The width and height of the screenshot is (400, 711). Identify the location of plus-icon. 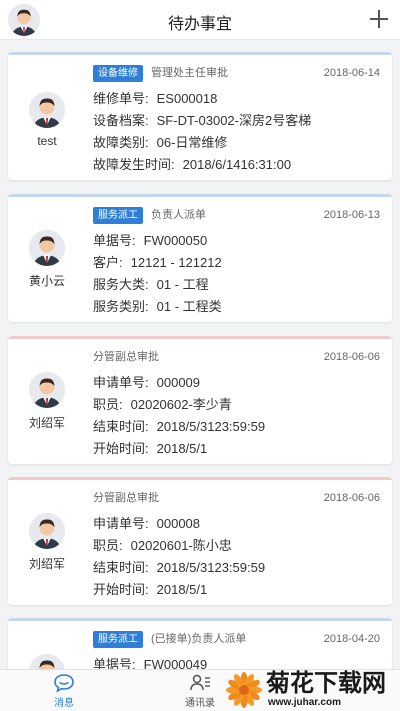
(379, 19).